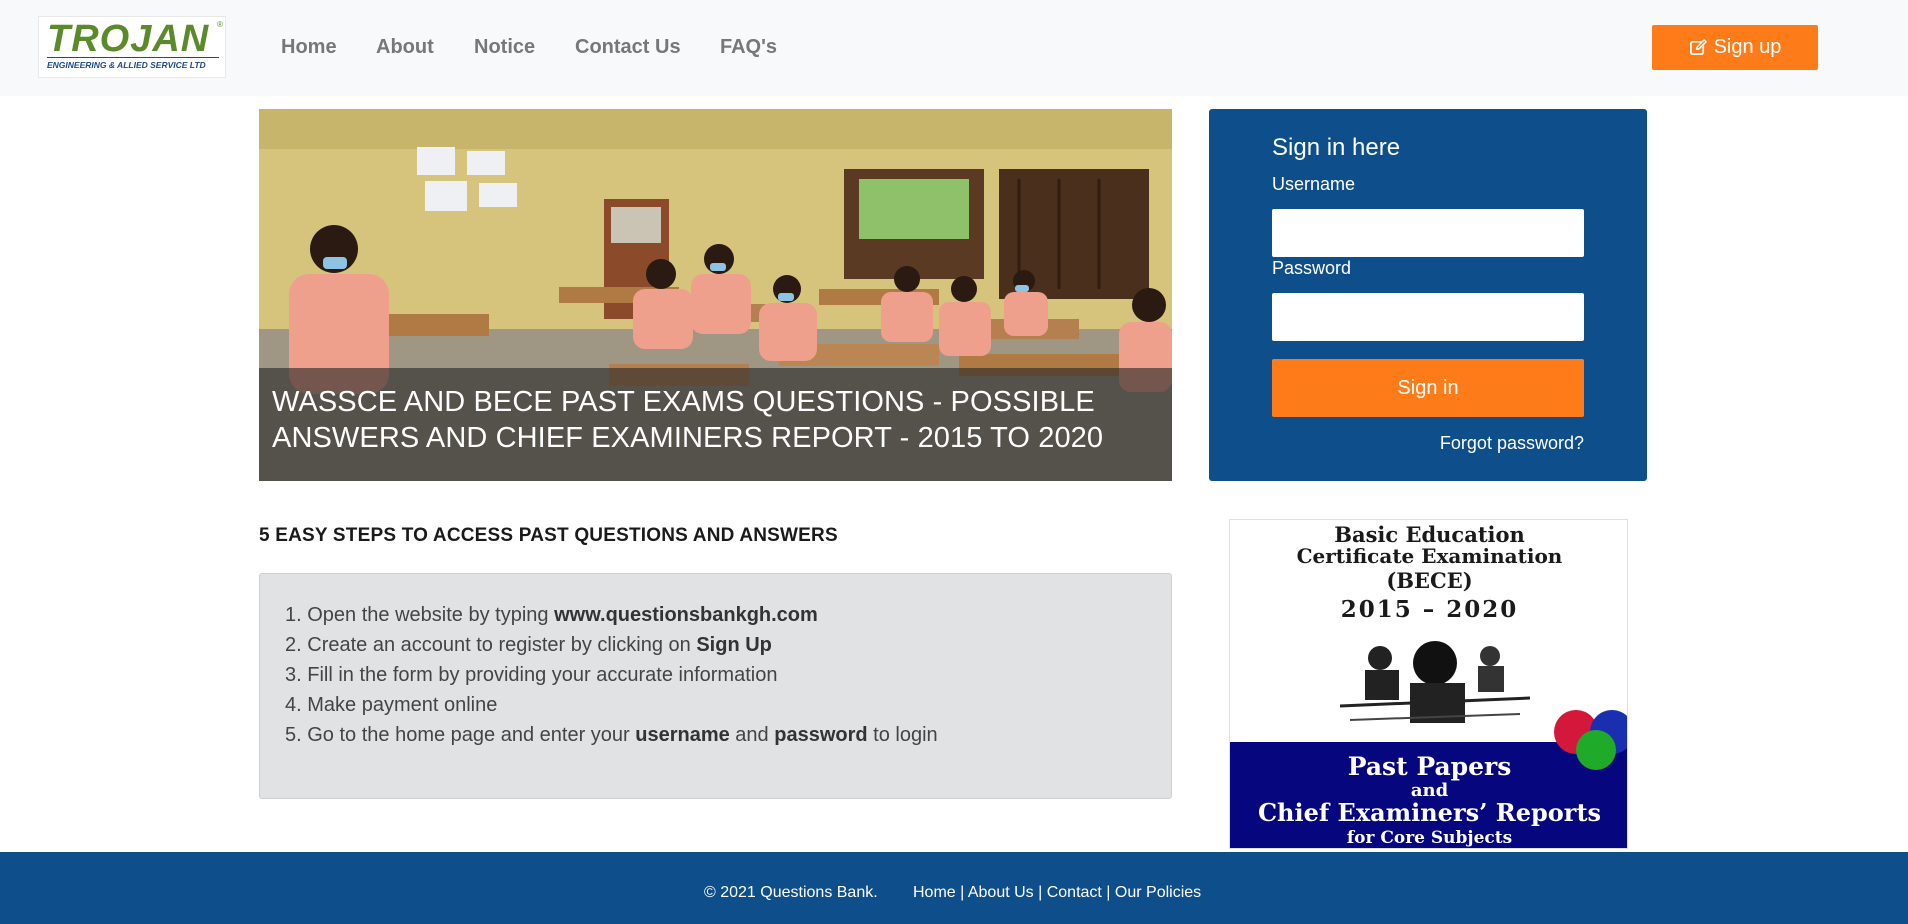  Describe the element at coordinates (1001, 892) in the screenshot. I see `footer-about-link: About Us` at that location.